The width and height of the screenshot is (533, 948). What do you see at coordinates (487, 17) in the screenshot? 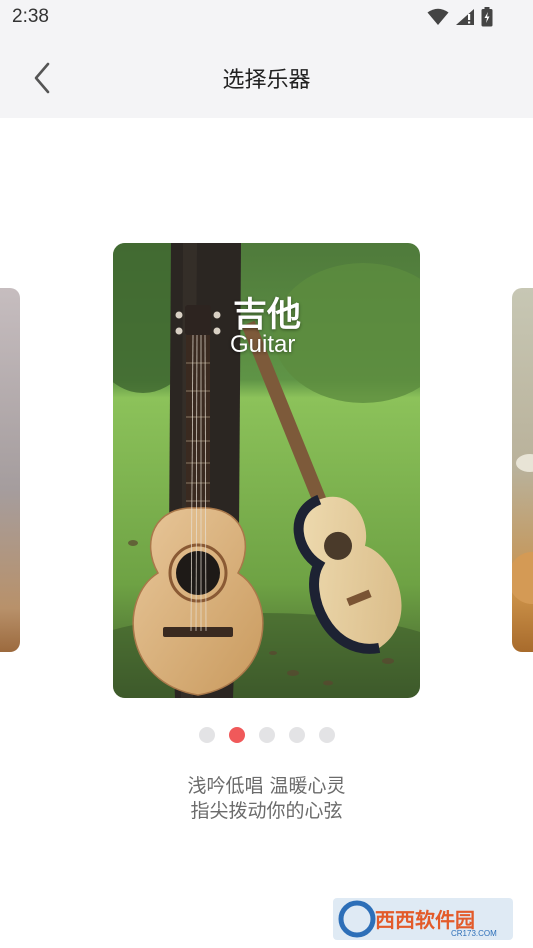
I see `battery-icon` at bounding box center [487, 17].